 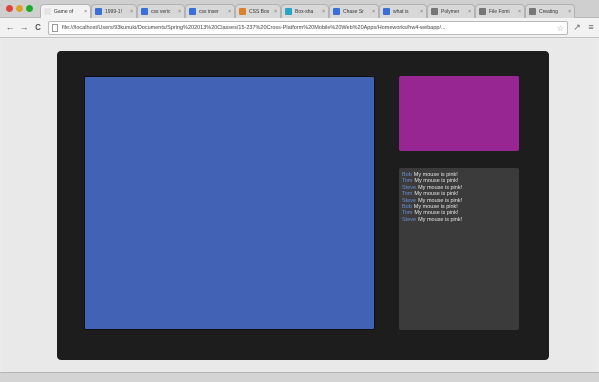 What do you see at coordinates (19, 8) in the screenshot?
I see `minimize-window-button` at bounding box center [19, 8].